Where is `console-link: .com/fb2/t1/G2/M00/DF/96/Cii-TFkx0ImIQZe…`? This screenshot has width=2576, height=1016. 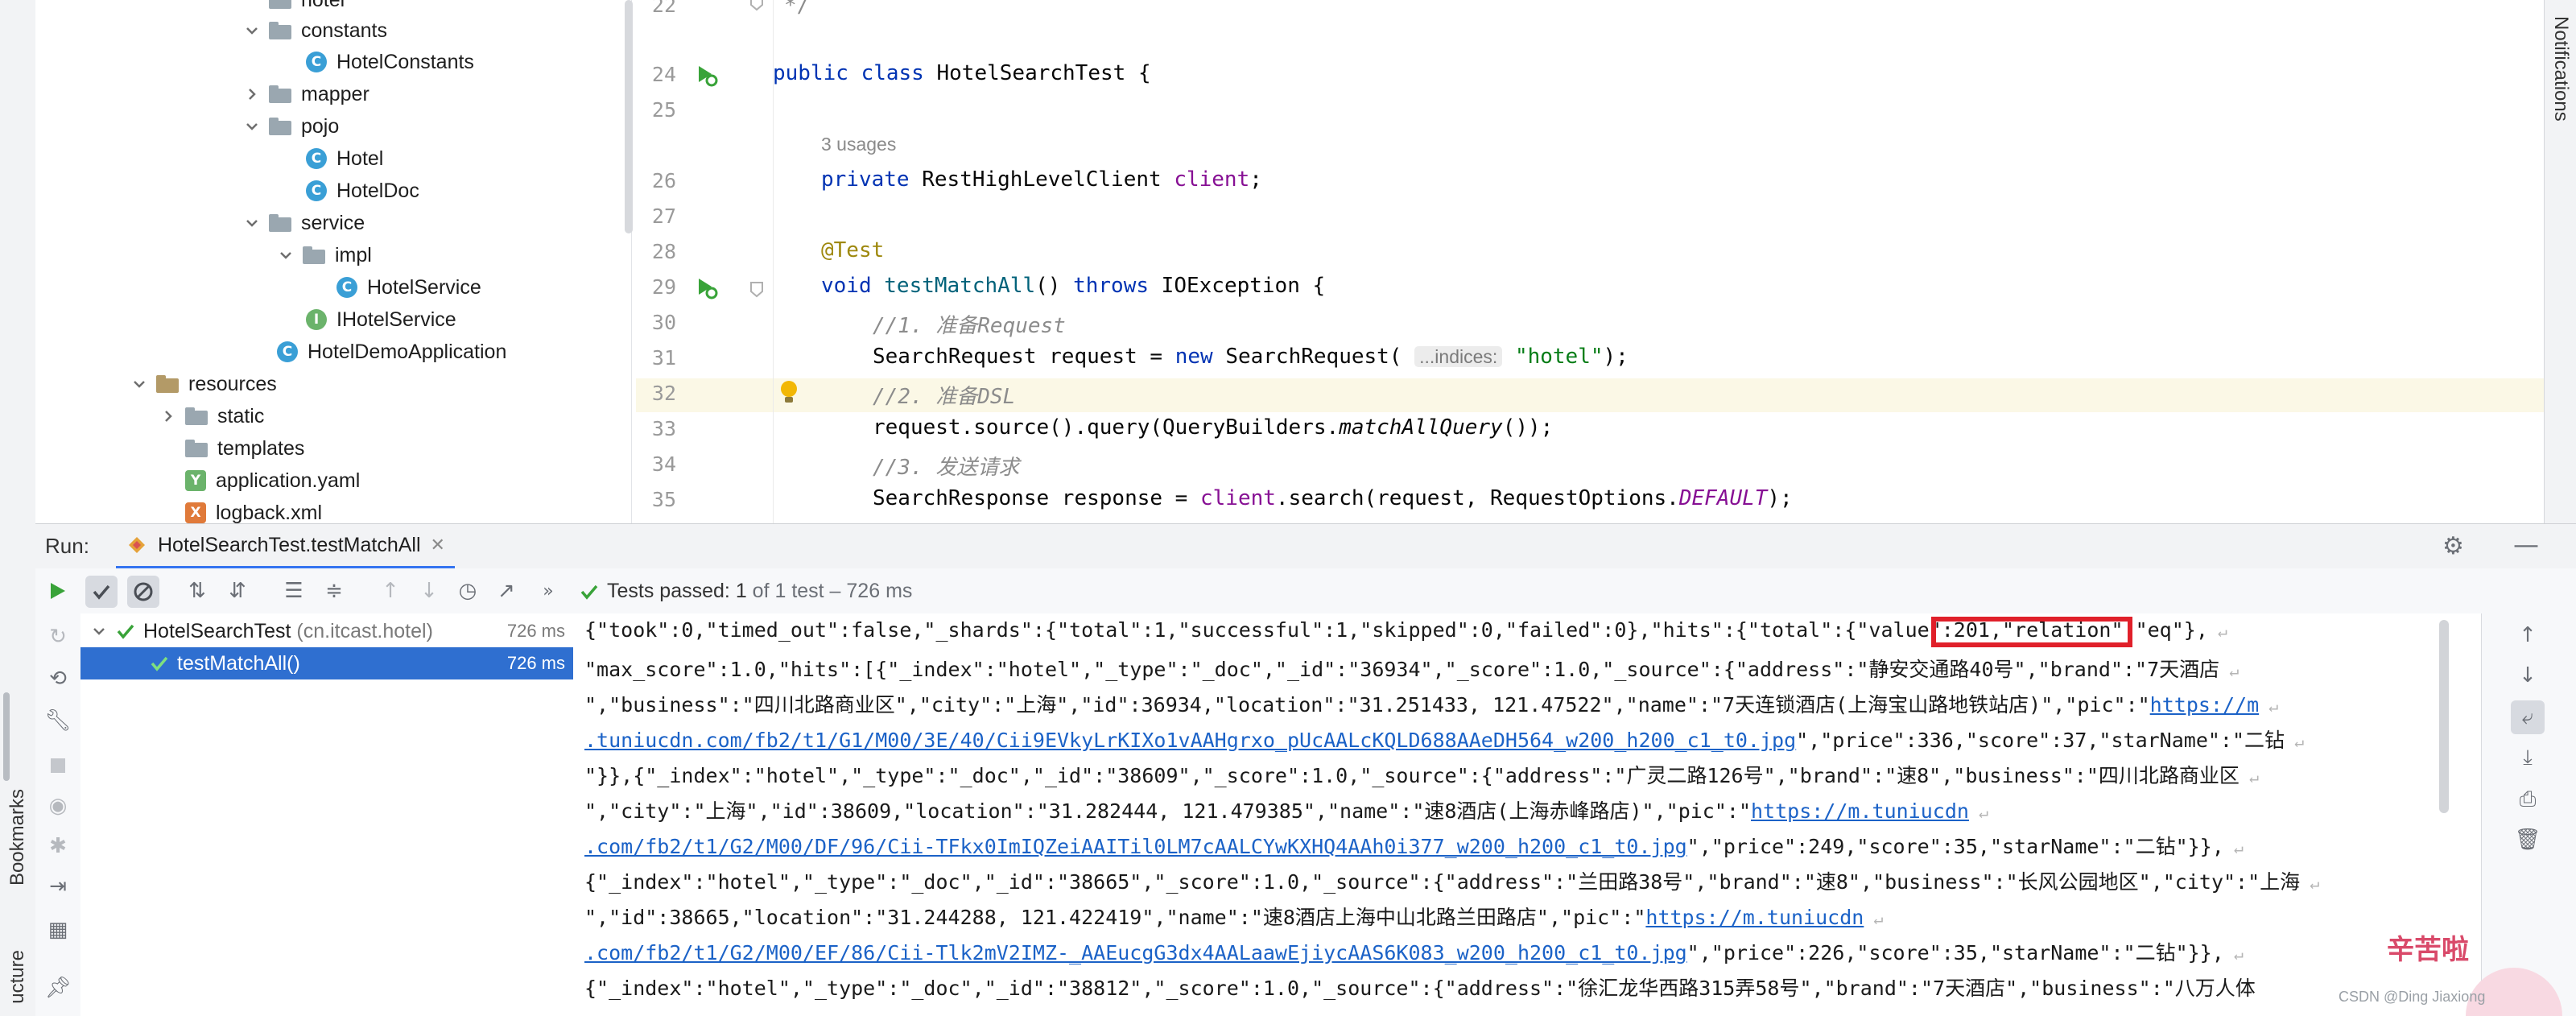
console-link: .com/fb2/t1/G2/M00/DF/96/Cii-TFkx0ImIQZe… is located at coordinates (1135, 846).